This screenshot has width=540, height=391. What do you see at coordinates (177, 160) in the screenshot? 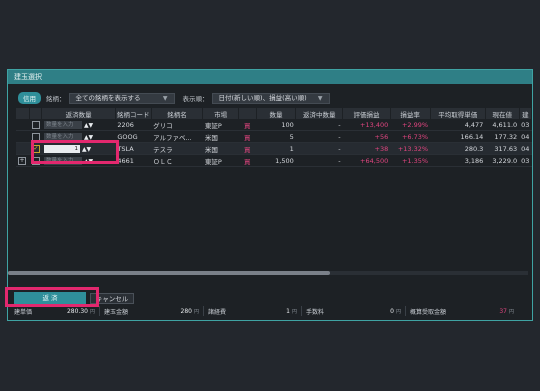
I see `stock-name: ＯＬＣ` at bounding box center [177, 160].